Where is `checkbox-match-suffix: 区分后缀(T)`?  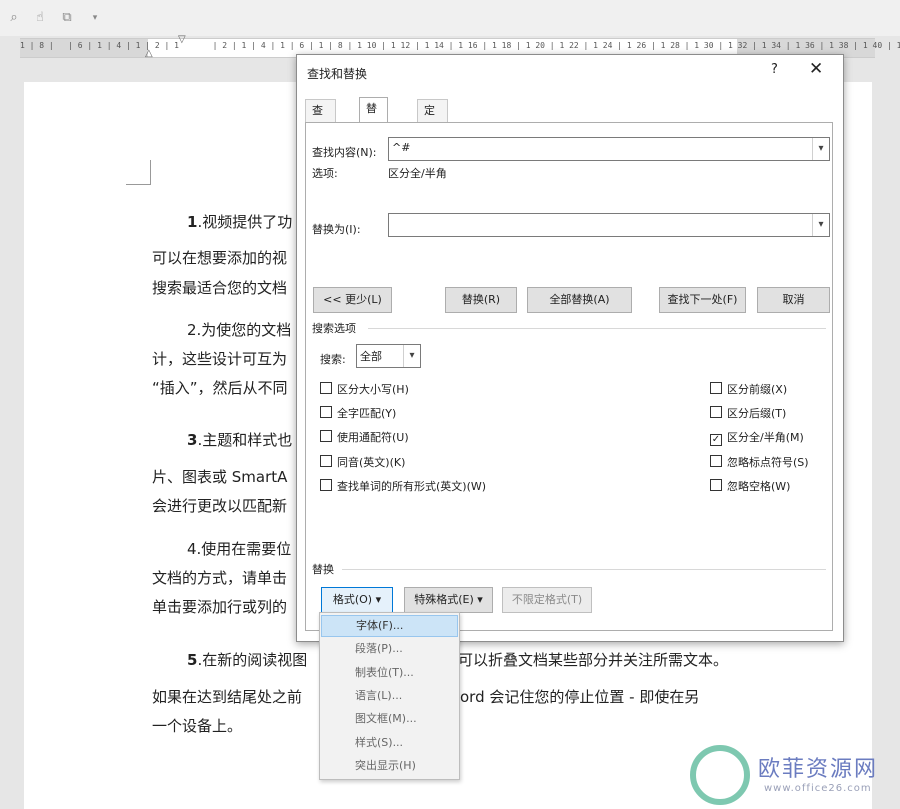
checkbox-match-suffix: 区分后缀(T) is located at coordinates (748, 413).